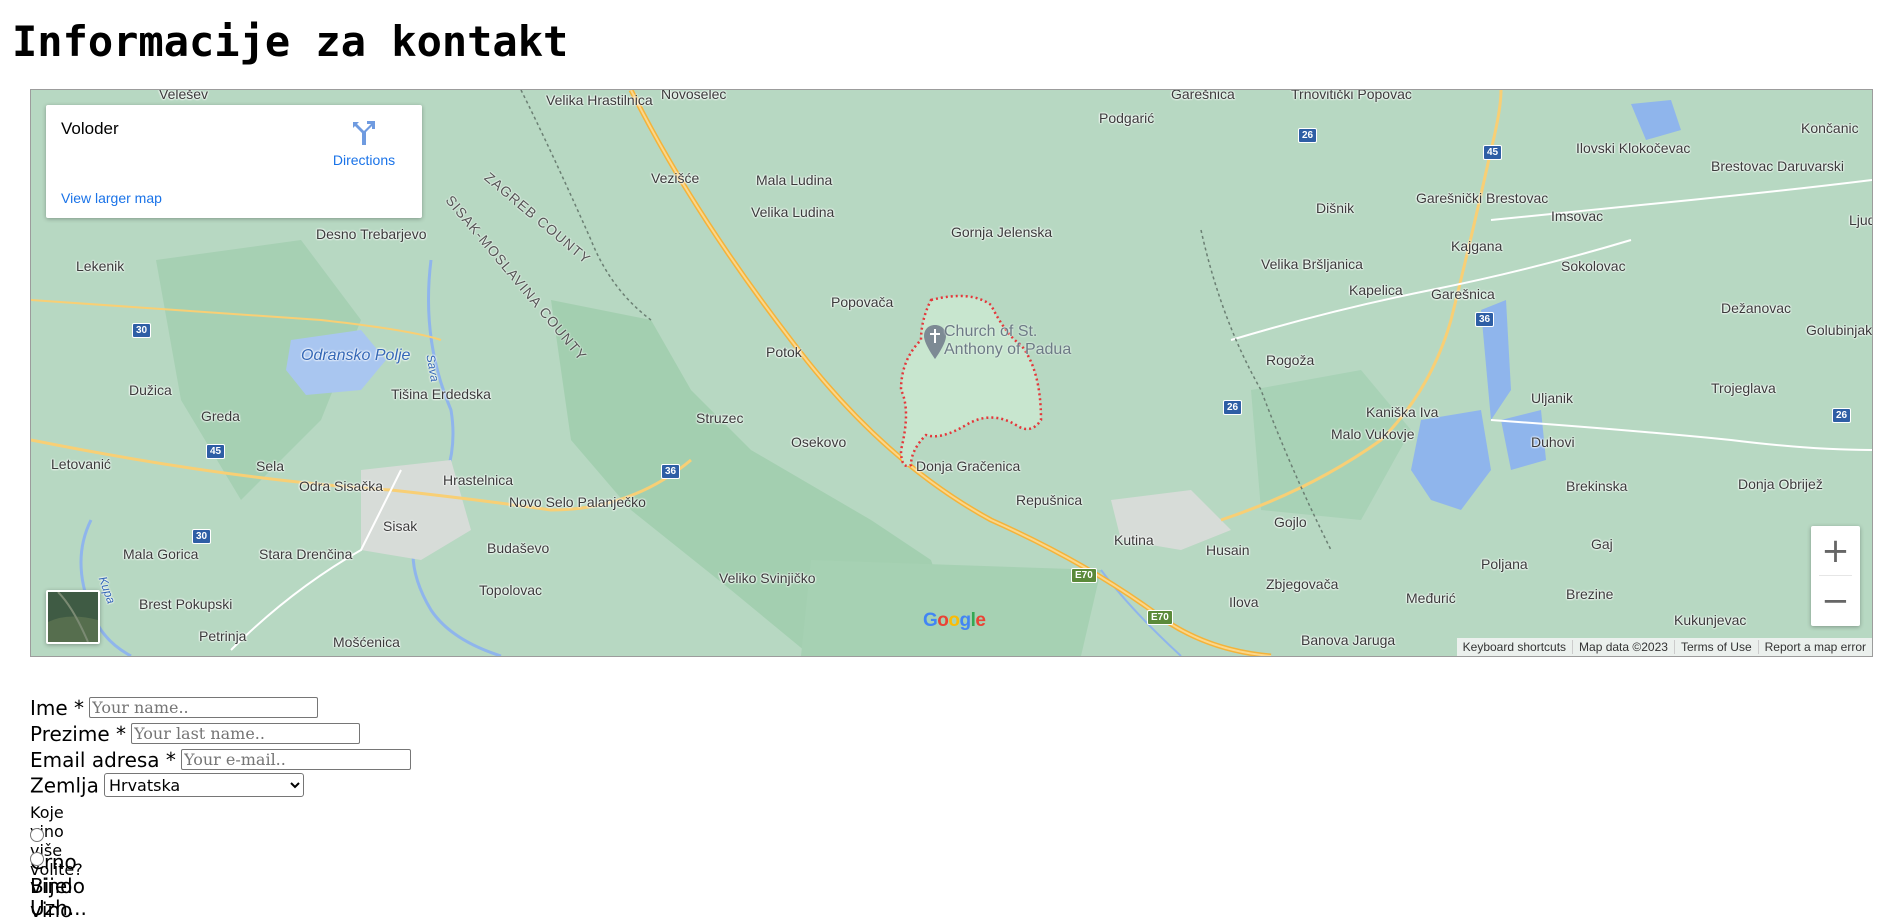  I want to click on place-label: Trnovitički Popovac, so click(1351, 95).